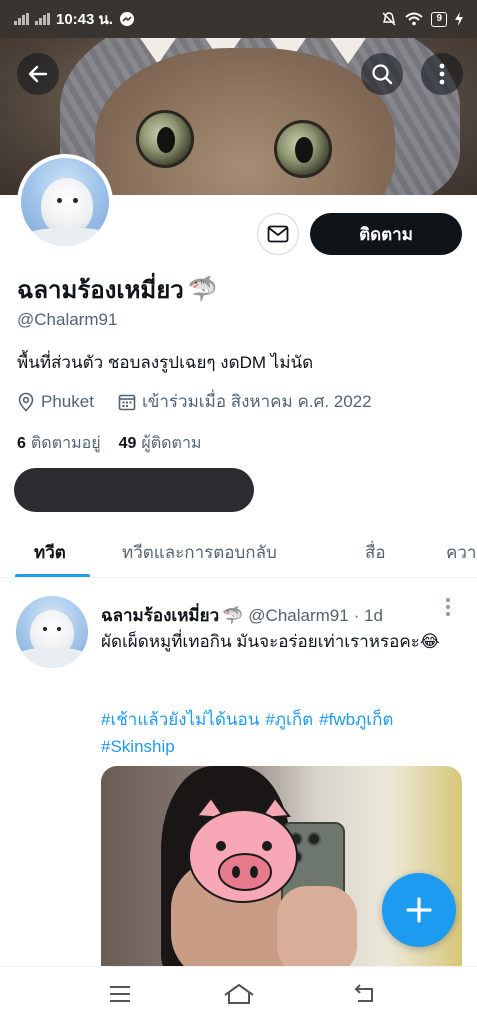 Image resolution: width=477 pixels, height=1024 pixels. I want to click on status-bar: 10:43 น. 9, so click(238, 19).